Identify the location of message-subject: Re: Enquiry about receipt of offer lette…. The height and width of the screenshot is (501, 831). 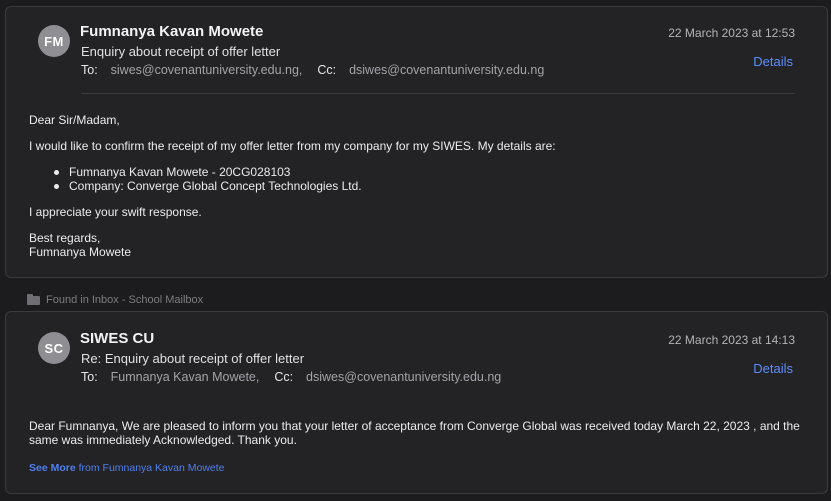
(193, 358).